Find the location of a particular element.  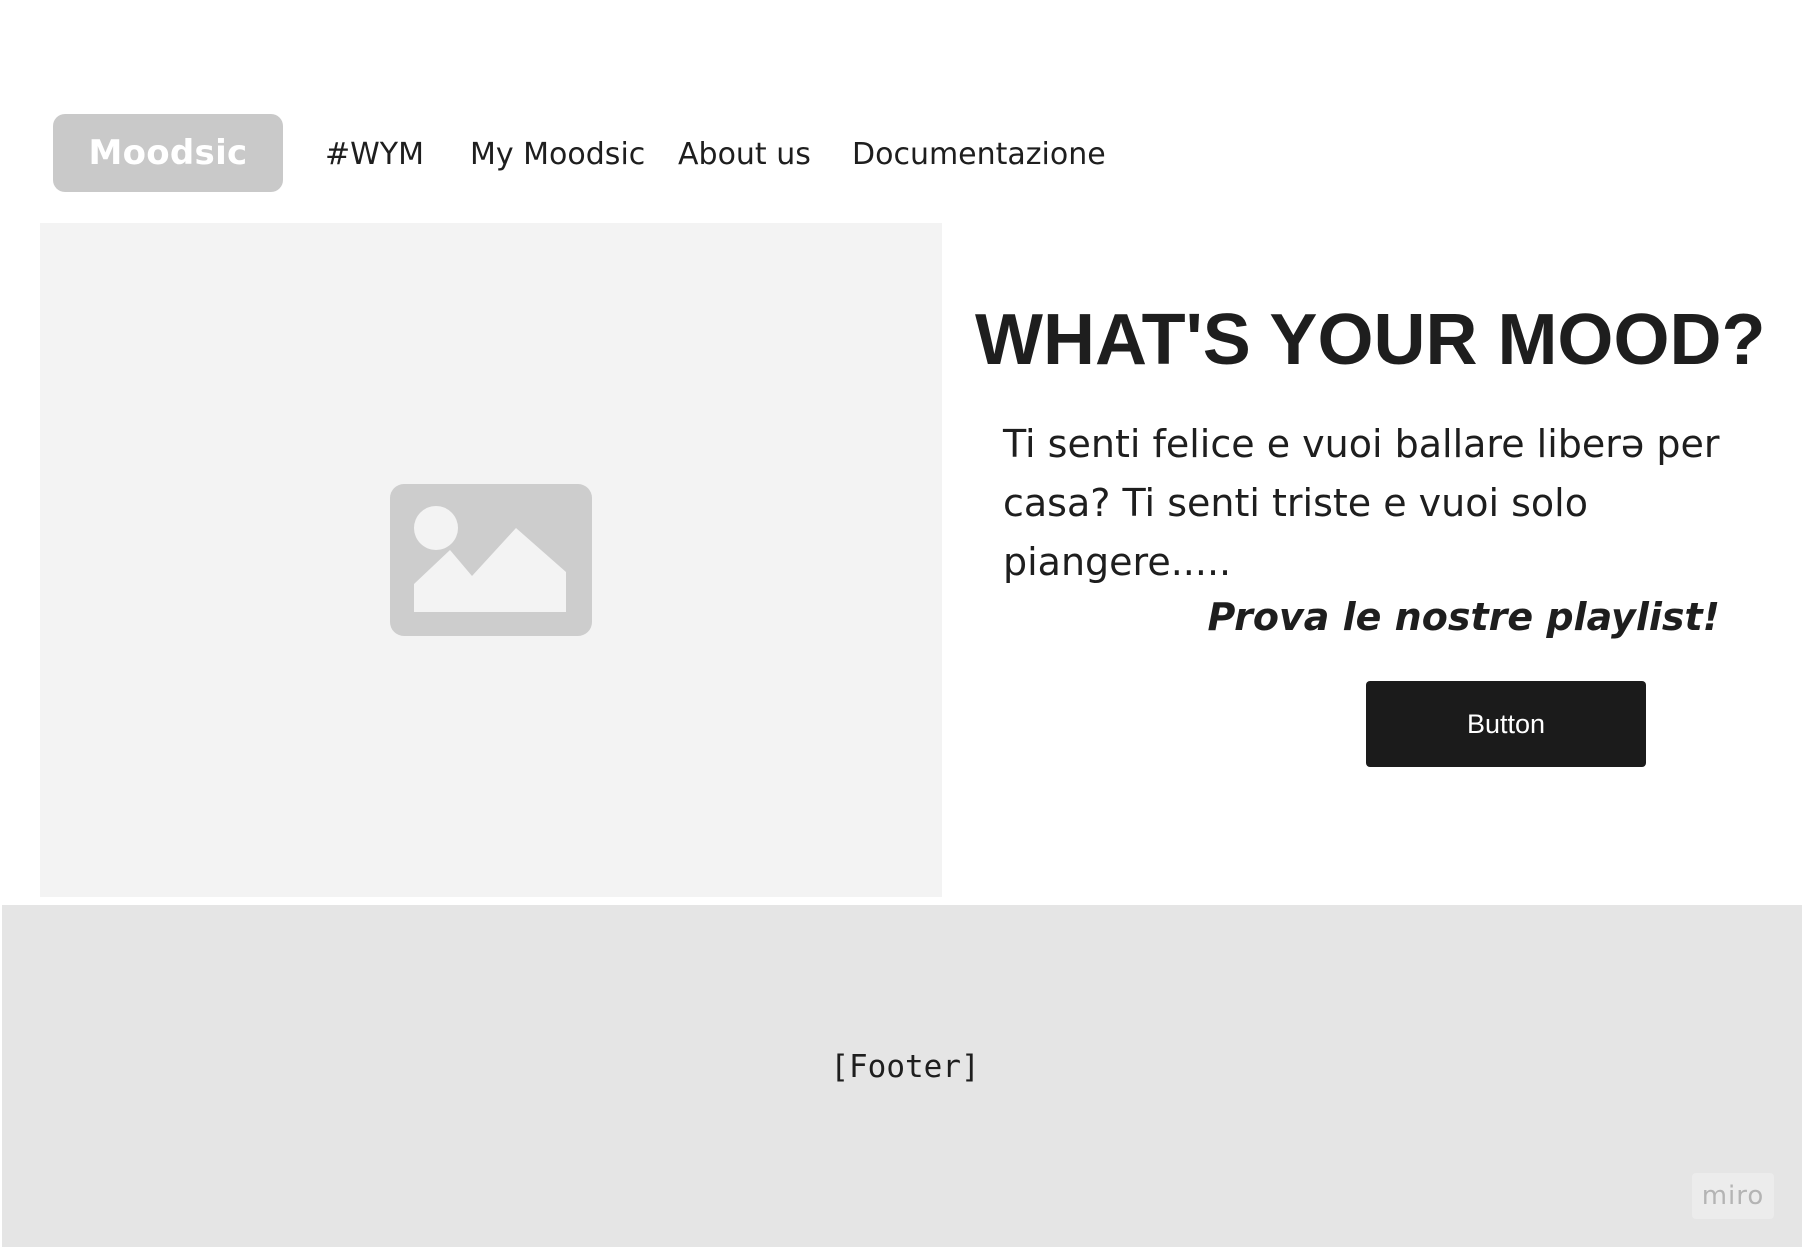

image-placeholder-icon is located at coordinates (491, 560).